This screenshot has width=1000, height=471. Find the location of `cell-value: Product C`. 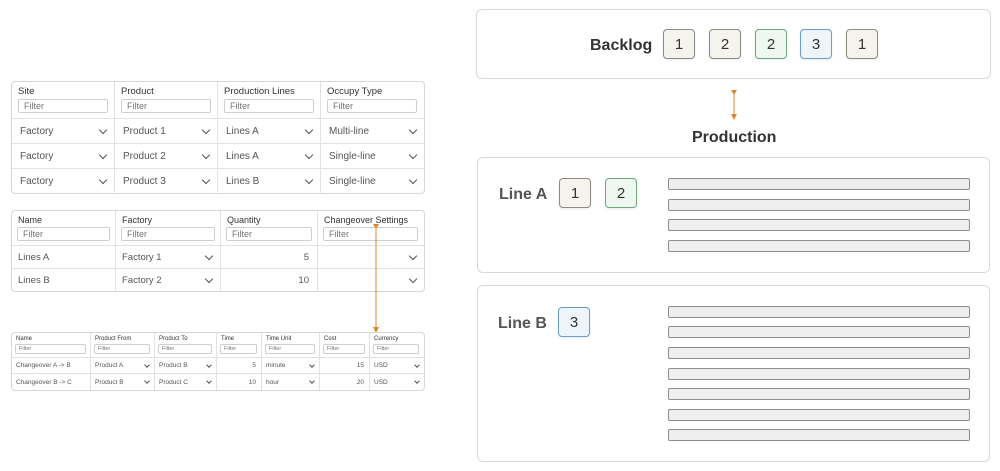

cell-value: Product C is located at coordinates (173, 382).